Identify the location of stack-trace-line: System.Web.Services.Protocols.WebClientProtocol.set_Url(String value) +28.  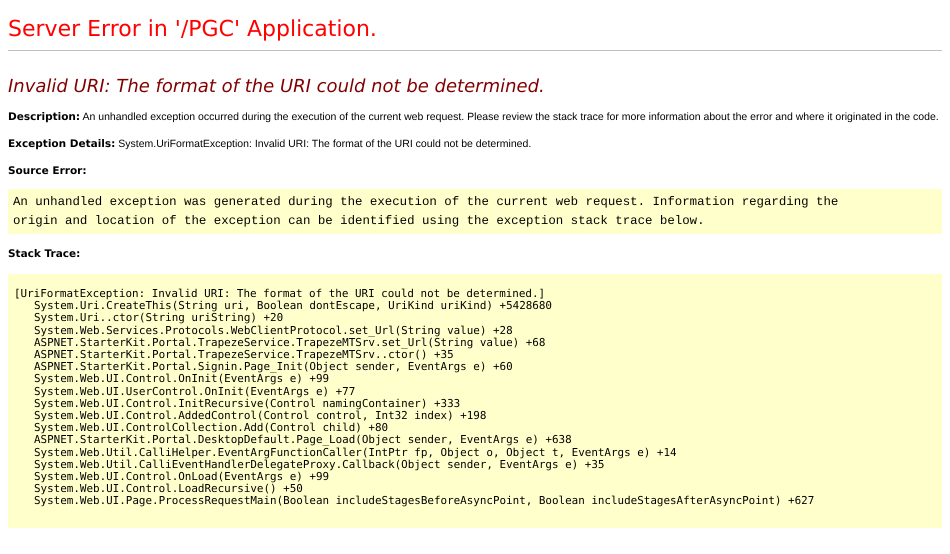
(273, 330).